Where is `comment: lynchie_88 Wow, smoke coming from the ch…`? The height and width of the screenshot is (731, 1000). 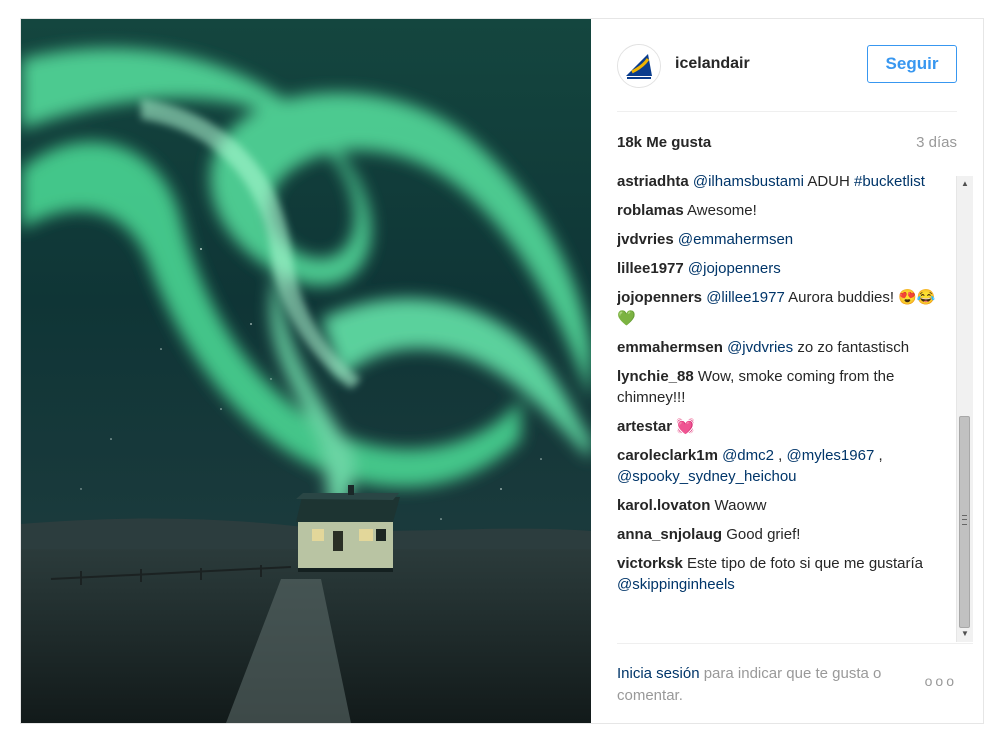
comment: lynchie_88 Wow, smoke coming from the ch… is located at coordinates (782, 387).